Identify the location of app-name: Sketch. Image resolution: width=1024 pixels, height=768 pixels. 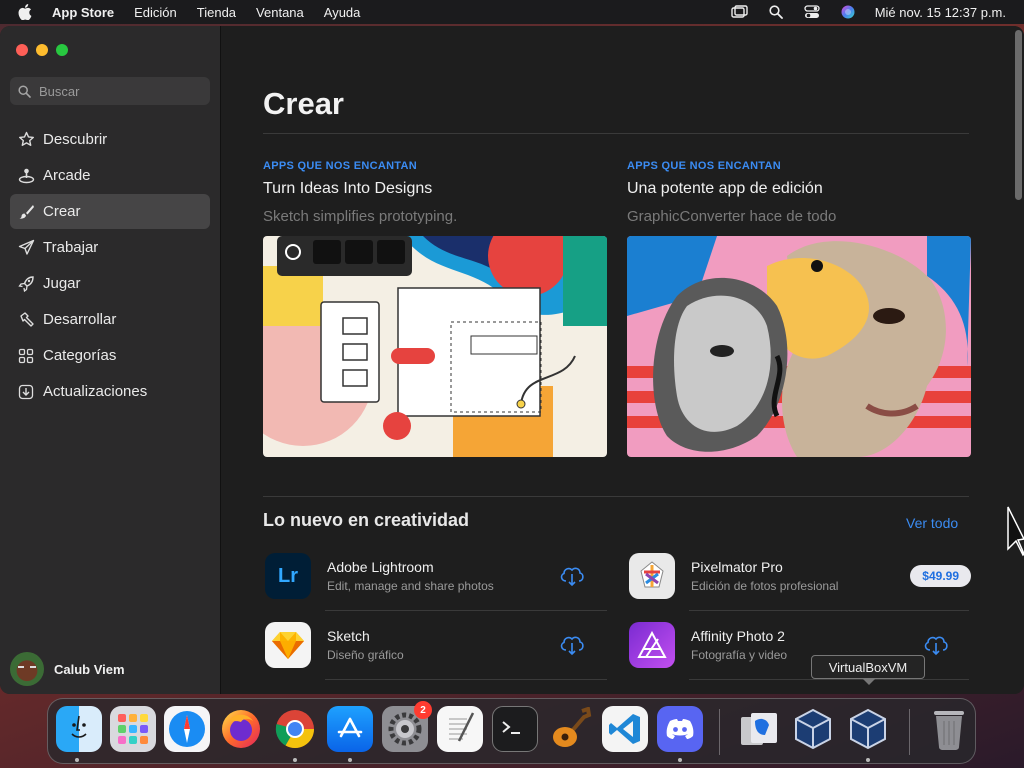
(348, 636).